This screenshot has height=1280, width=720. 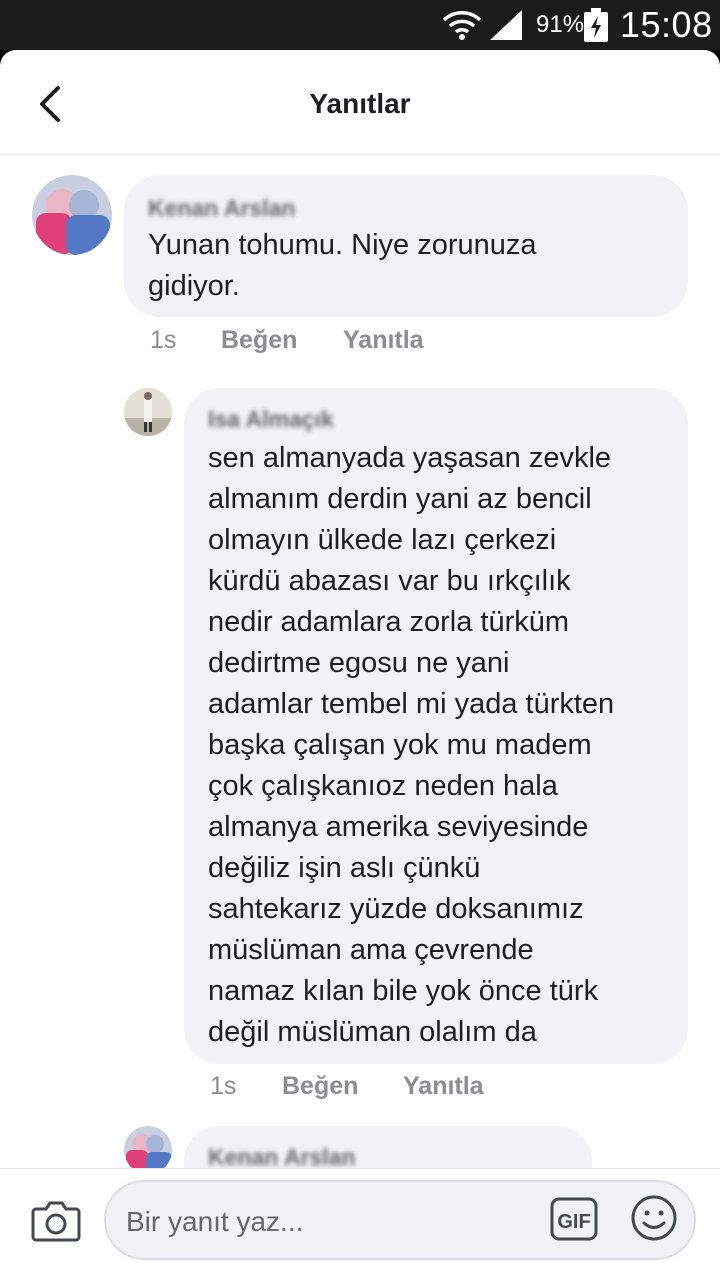 What do you see at coordinates (271, 419) in the screenshot?
I see `comment-author: Isa Almaçık` at bounding box center [271, 419].